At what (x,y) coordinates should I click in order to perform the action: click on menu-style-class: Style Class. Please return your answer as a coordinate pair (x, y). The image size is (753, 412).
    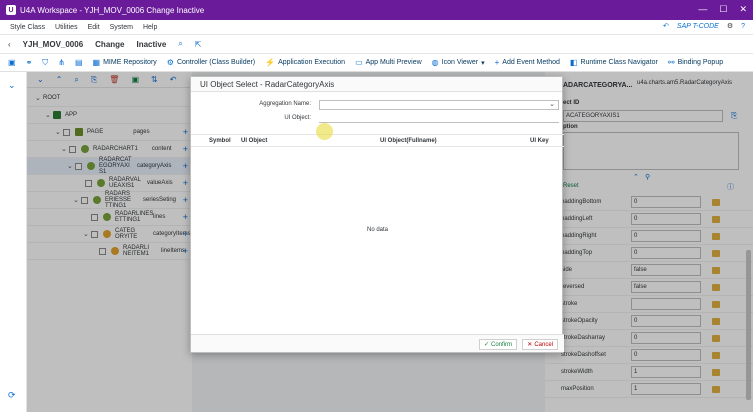
    Looking at the image, I should click on (27, 27).